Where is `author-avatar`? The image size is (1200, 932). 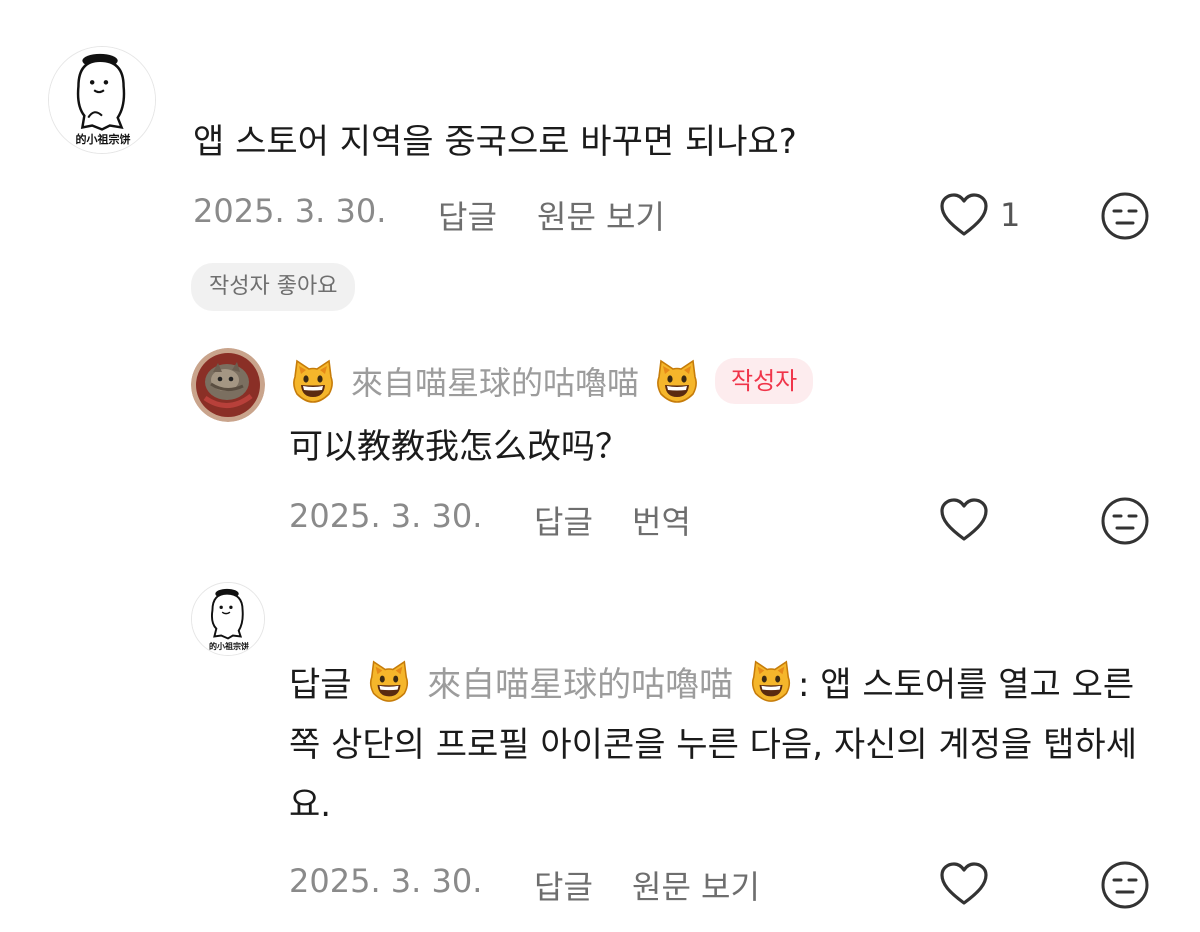 author-avatar is located at coordinates (228, 385).